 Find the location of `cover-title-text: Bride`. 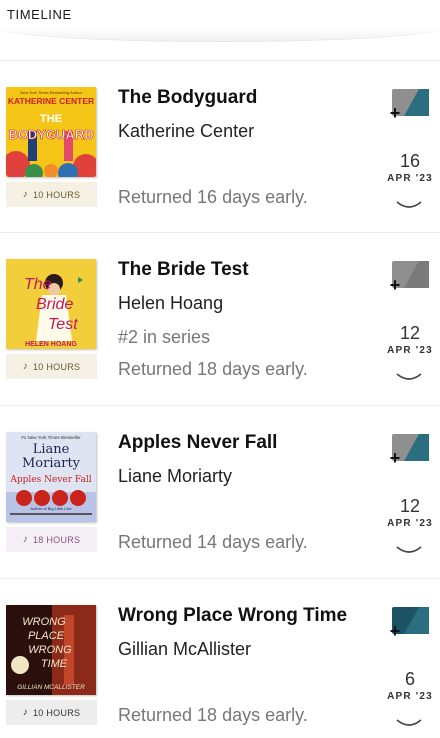

cover-title-text: Bride is located at coordinates (54, 304).